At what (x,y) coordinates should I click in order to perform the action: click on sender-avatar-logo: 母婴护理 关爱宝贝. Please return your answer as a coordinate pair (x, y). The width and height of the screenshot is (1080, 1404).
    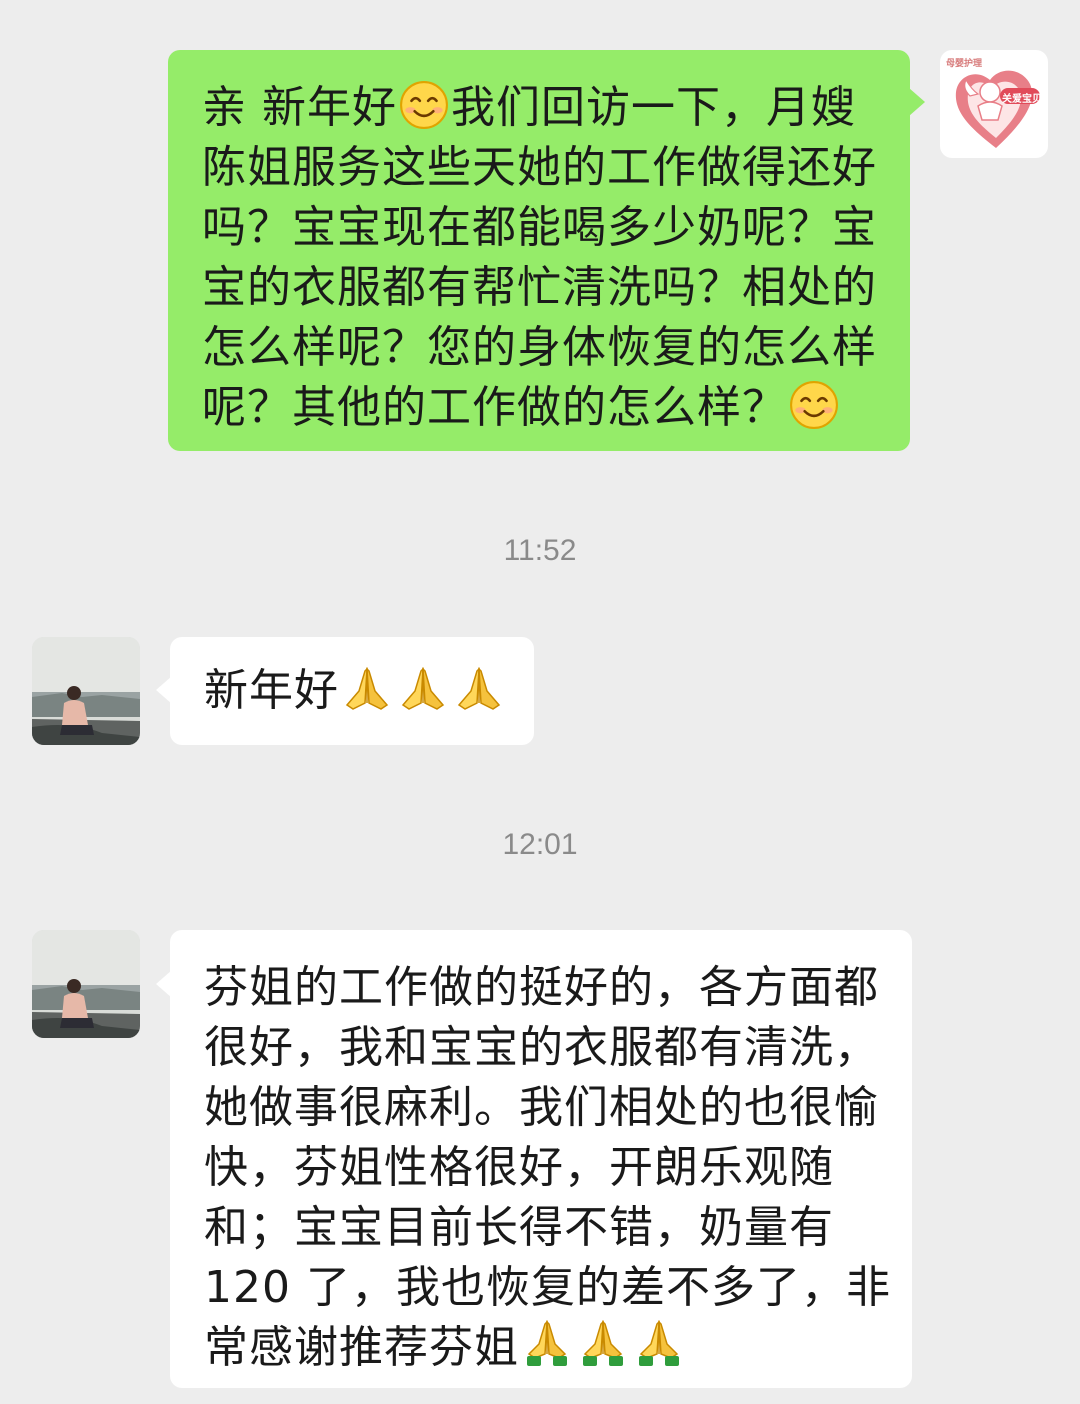
    Looking at the image, I should click on (994, 104).